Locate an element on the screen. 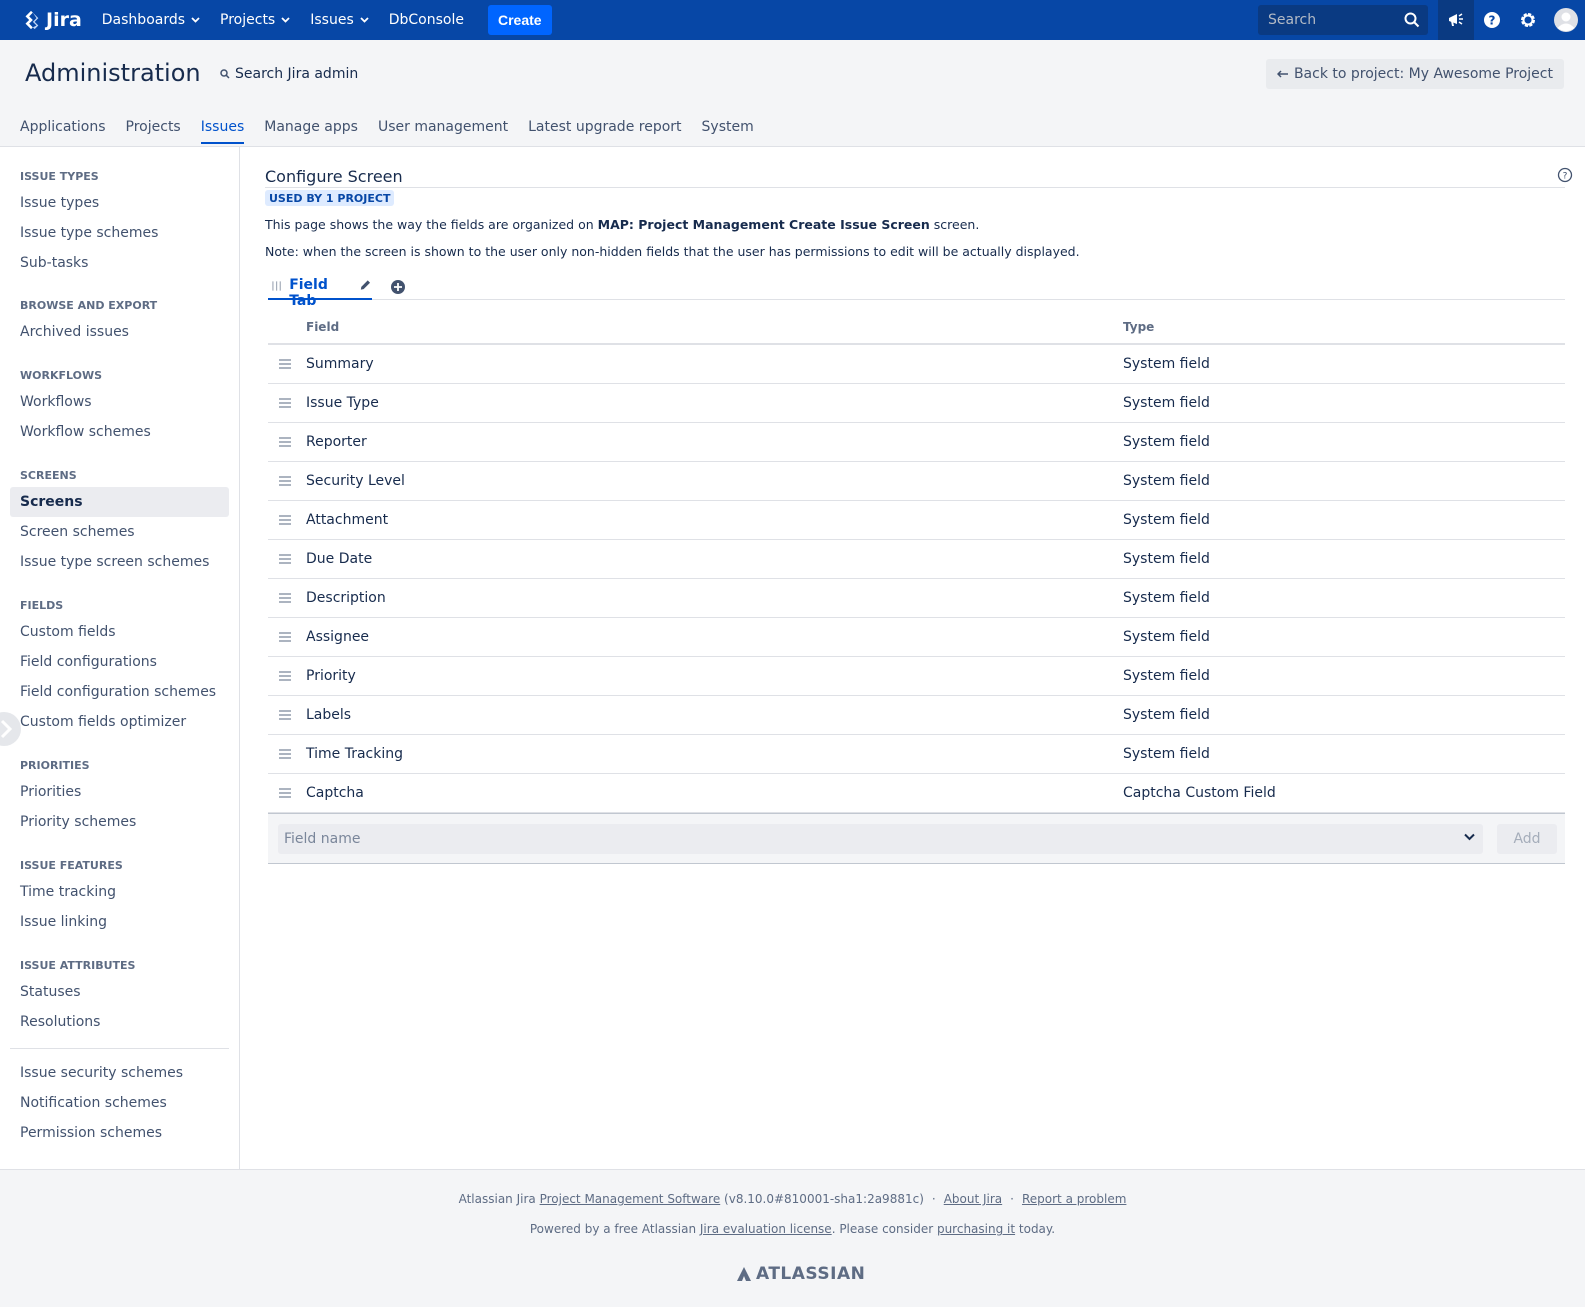  tab-latest-upgrade-report: Latest upgrade report is located at coordinates (604, 131).